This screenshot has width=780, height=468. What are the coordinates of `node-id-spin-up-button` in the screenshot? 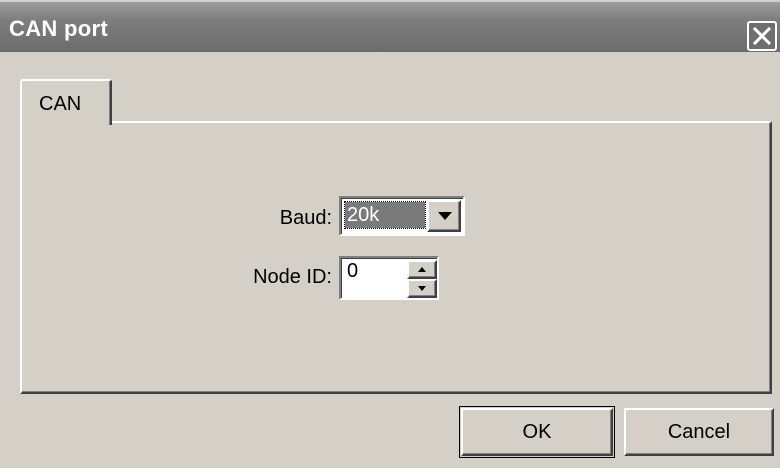 It's located at (422, 269).